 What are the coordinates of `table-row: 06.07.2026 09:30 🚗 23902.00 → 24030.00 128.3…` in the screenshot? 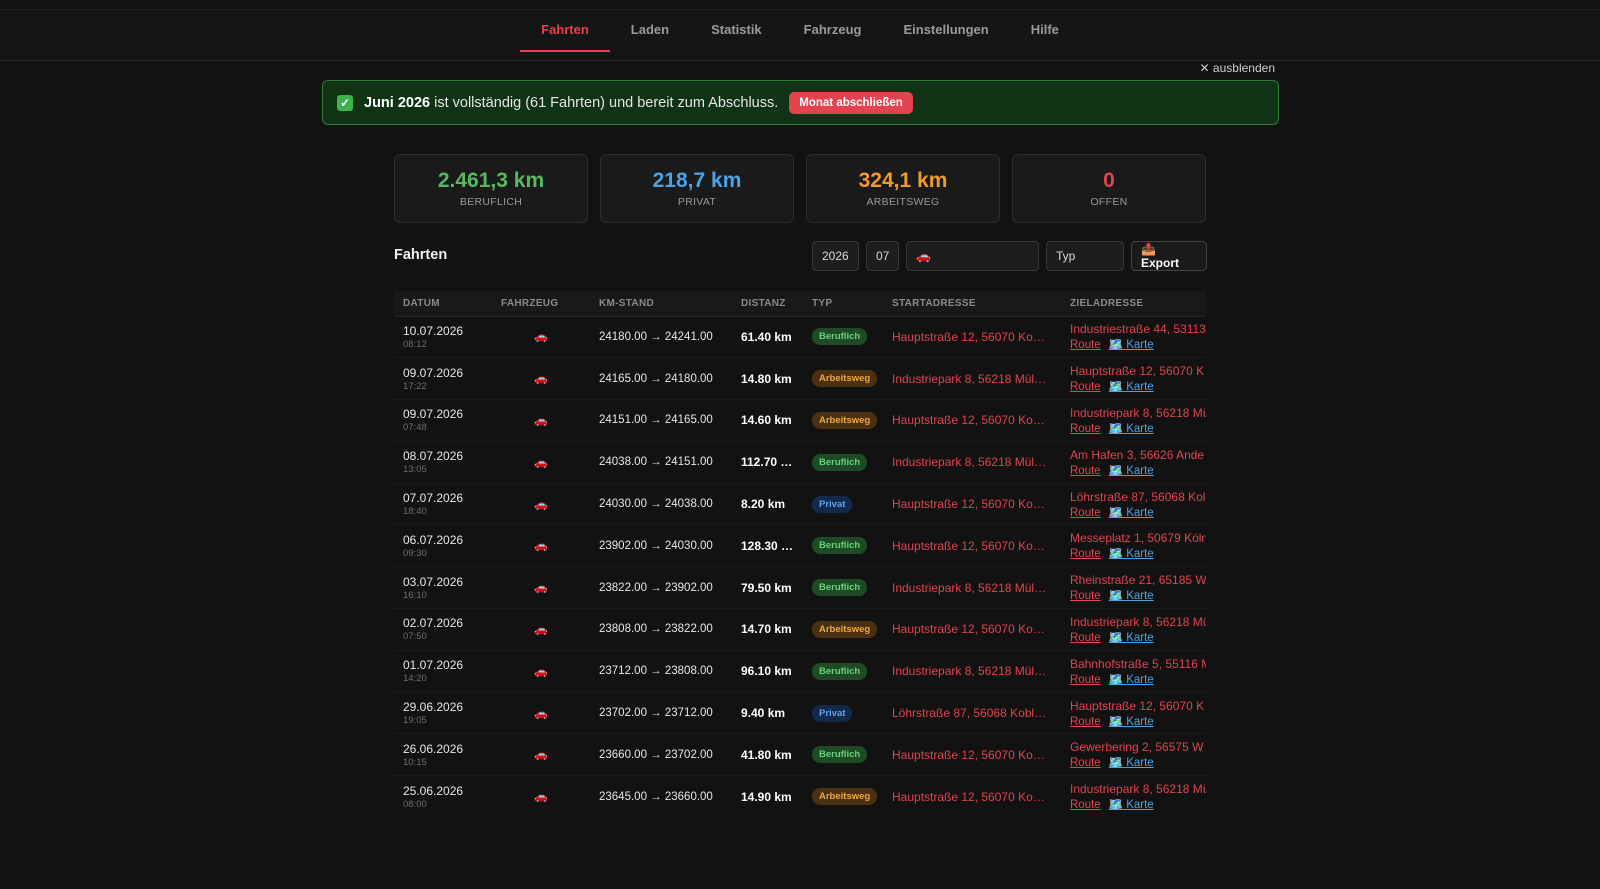 It's located at (800, 546).